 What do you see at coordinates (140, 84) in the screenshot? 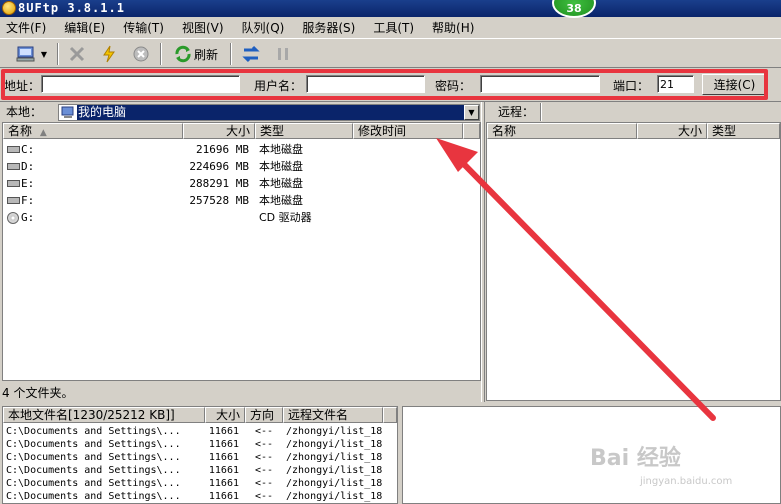
I see `address-input` at bounding box center [140, 84].